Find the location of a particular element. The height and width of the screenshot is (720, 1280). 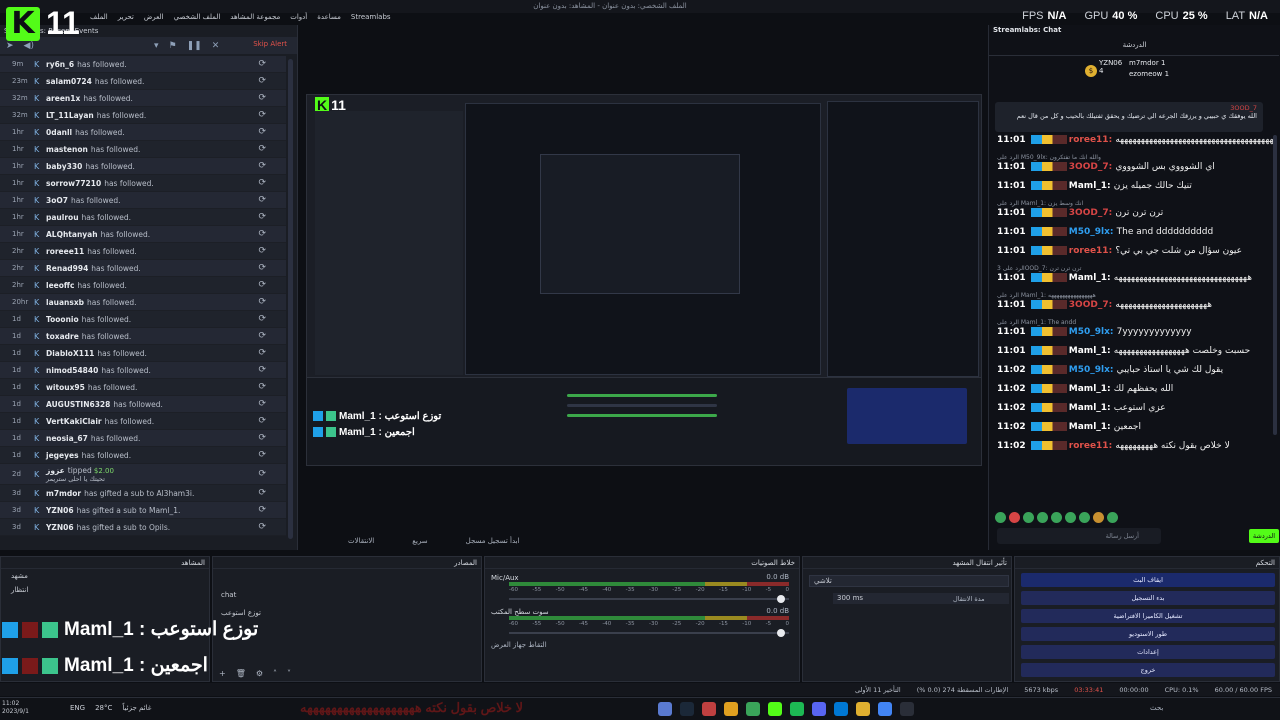

mode-button: ابدأ تسجيل مسجل is located at coordinates (493, 544).